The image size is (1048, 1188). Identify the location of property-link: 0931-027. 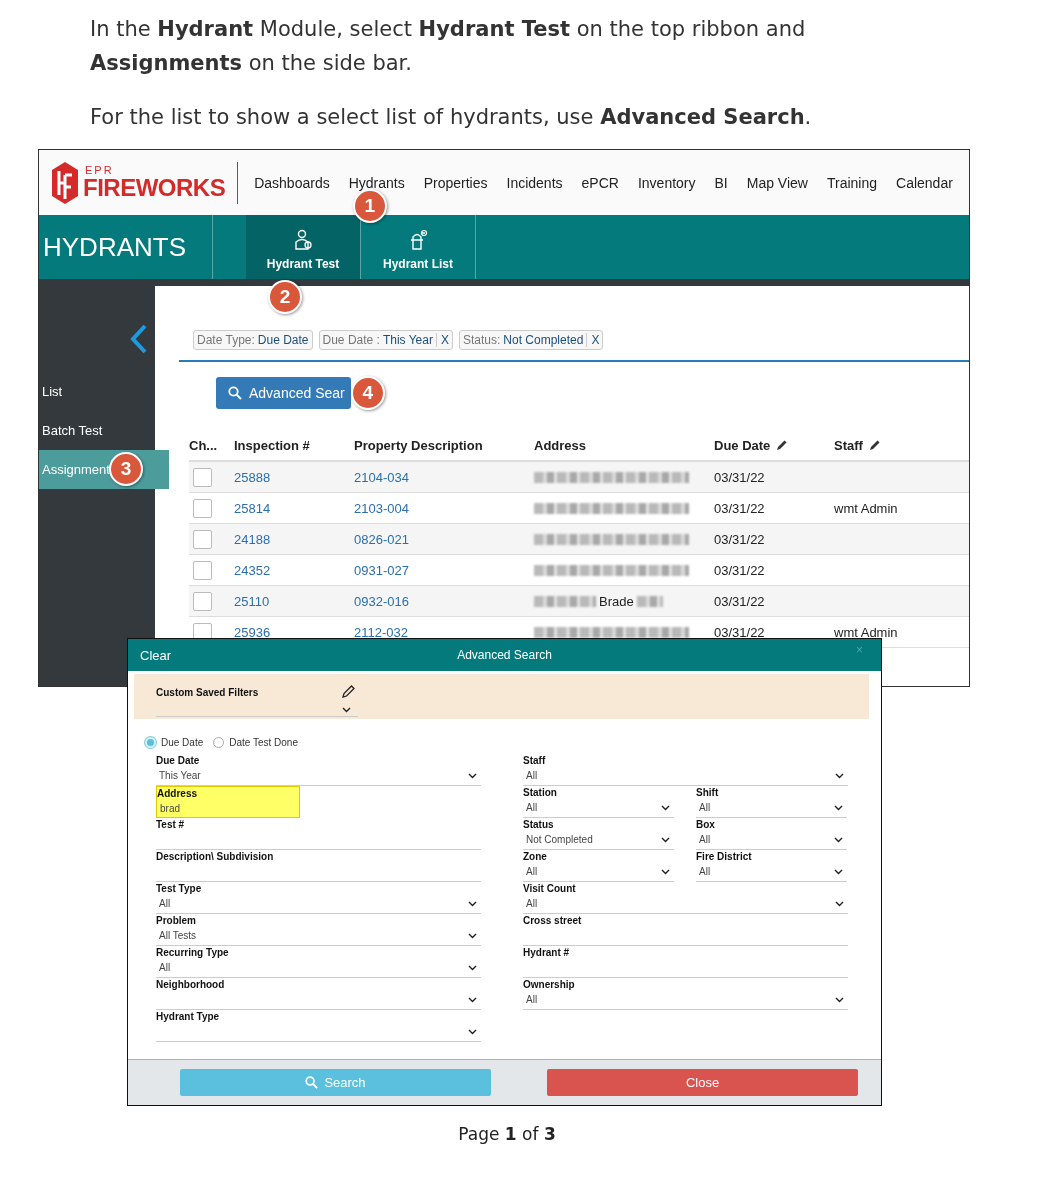
(381, 570).